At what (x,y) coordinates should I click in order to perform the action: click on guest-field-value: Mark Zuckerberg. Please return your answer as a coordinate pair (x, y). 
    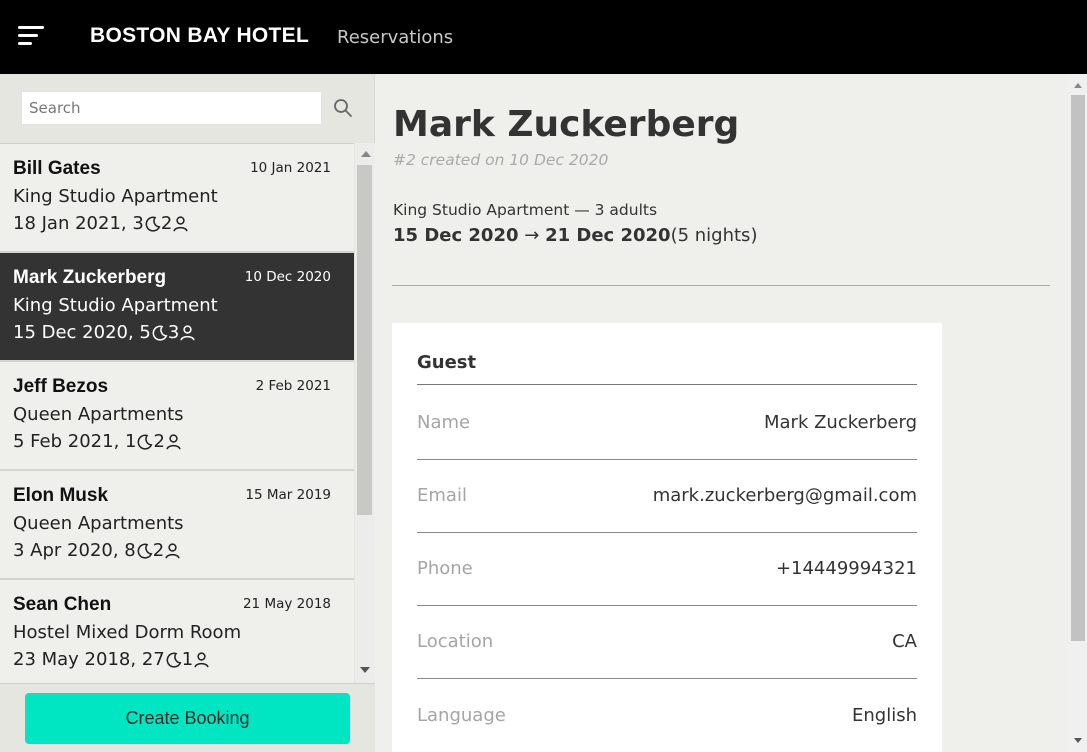
    Looking at the image, I should click on (840, 422).